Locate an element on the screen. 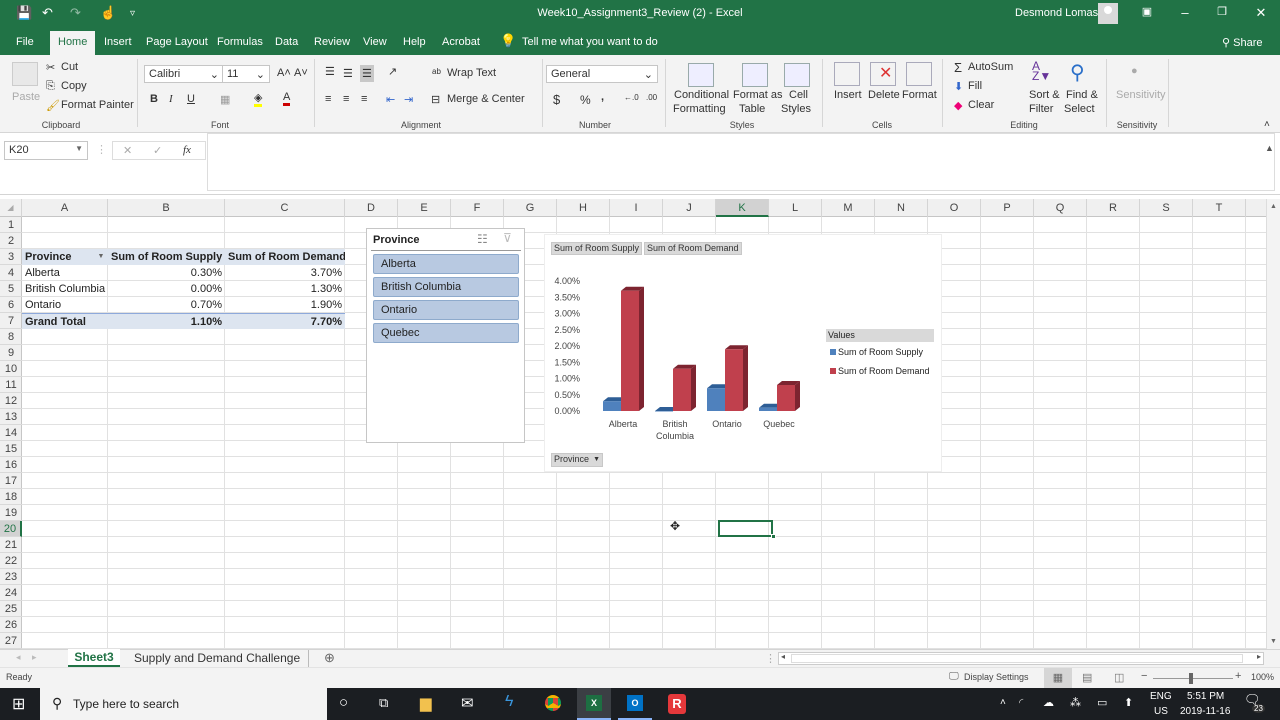 Image resolution: width=1280 pixels, height=720 pixels. tab-page-layout: Page Layout is located at coordinates (177, 42).